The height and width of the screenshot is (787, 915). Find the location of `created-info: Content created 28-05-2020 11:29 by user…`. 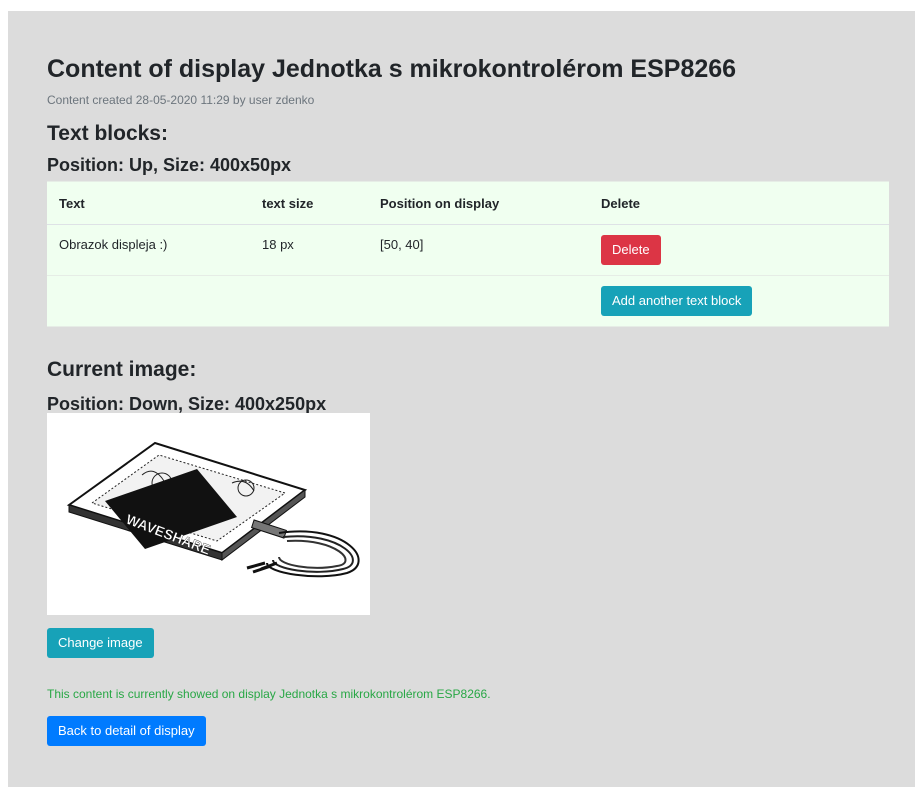

created-info: Content created 28-05-2020 11:29 by user… is located at coordinates (181, 100).